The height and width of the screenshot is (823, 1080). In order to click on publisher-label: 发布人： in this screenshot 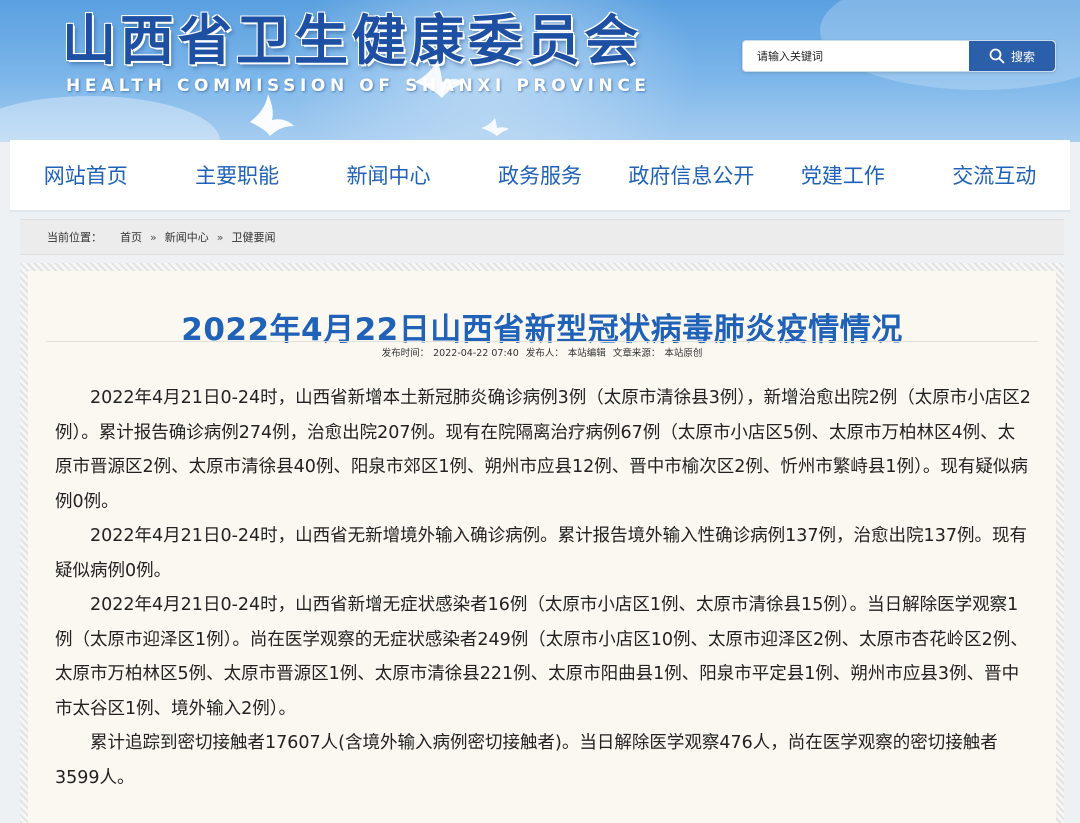, I will do `click(544, 353)`.